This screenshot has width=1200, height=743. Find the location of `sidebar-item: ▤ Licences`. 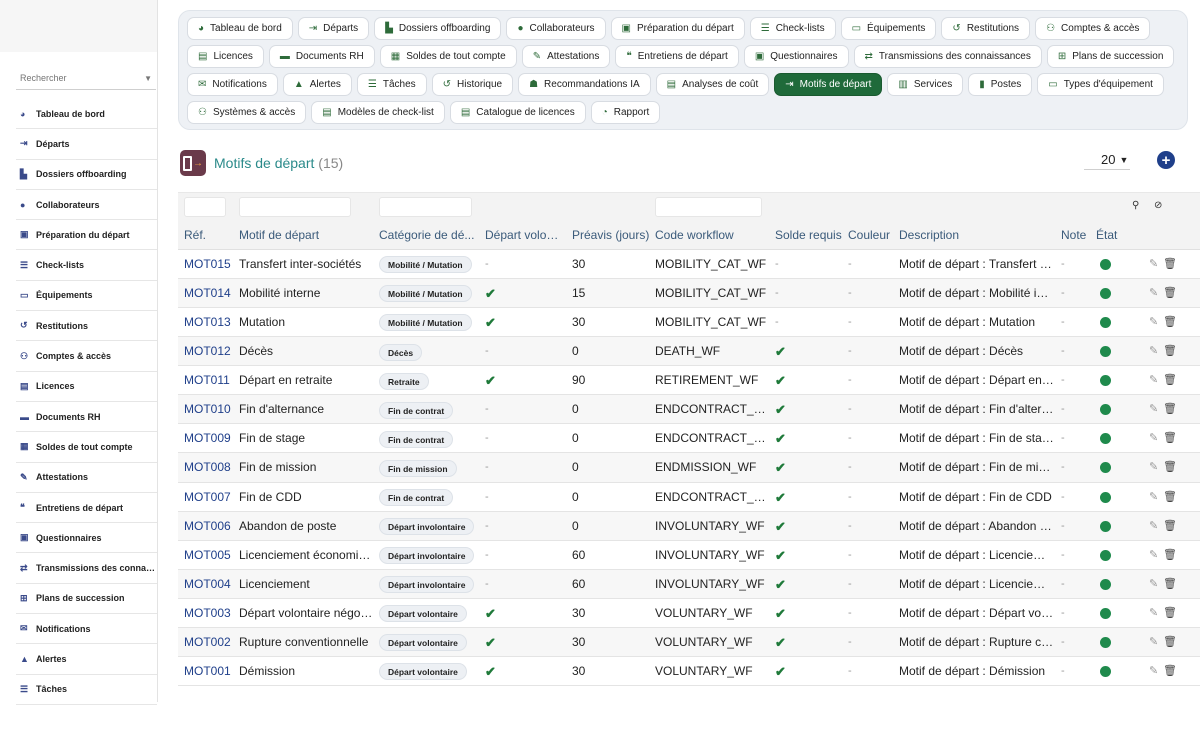

sidebar-item: ▤ Licences is located at coordinates (86, 387).